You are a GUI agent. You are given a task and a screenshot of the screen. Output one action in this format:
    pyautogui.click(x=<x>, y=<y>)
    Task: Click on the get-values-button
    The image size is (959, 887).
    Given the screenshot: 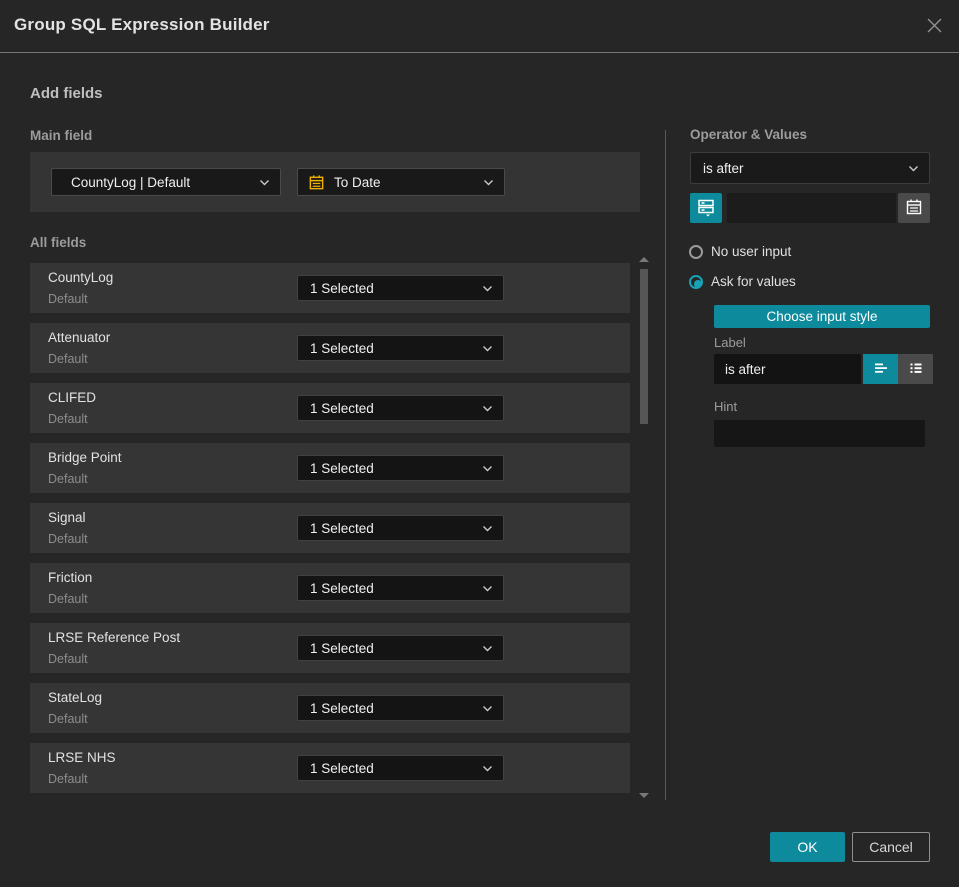 What is the action you would take?
    pyautogui.click(x=706, y=208)
    